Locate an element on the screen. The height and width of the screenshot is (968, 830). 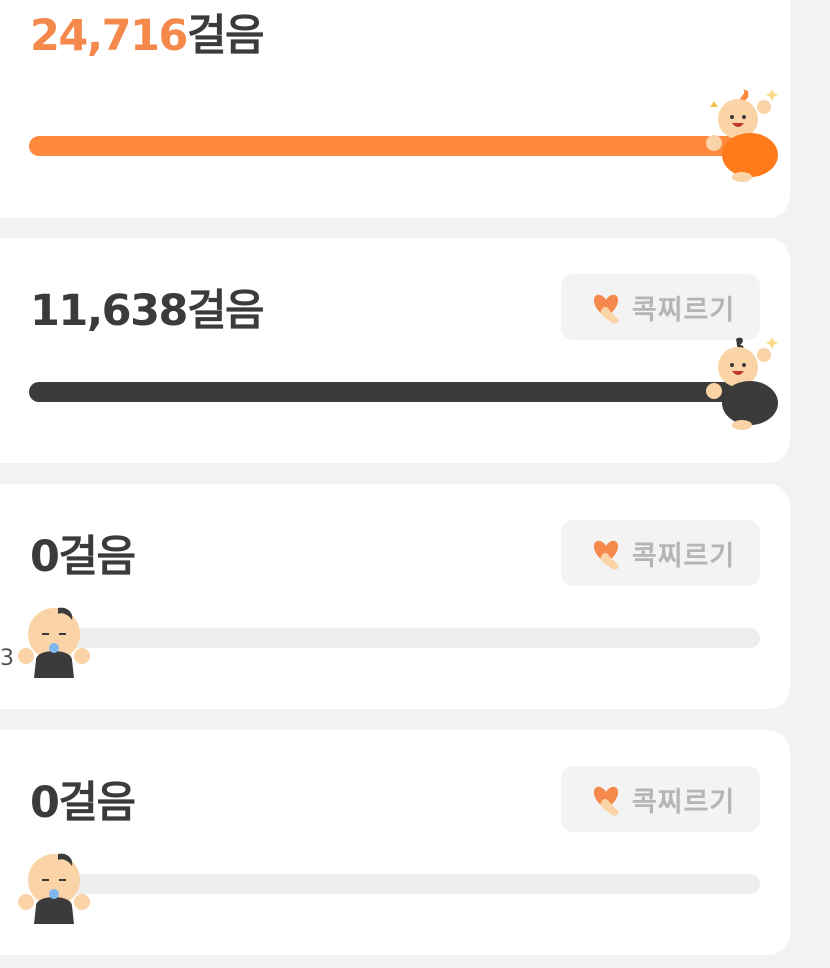
edge-partial-text: 3 is located at coordinates (7, 658).